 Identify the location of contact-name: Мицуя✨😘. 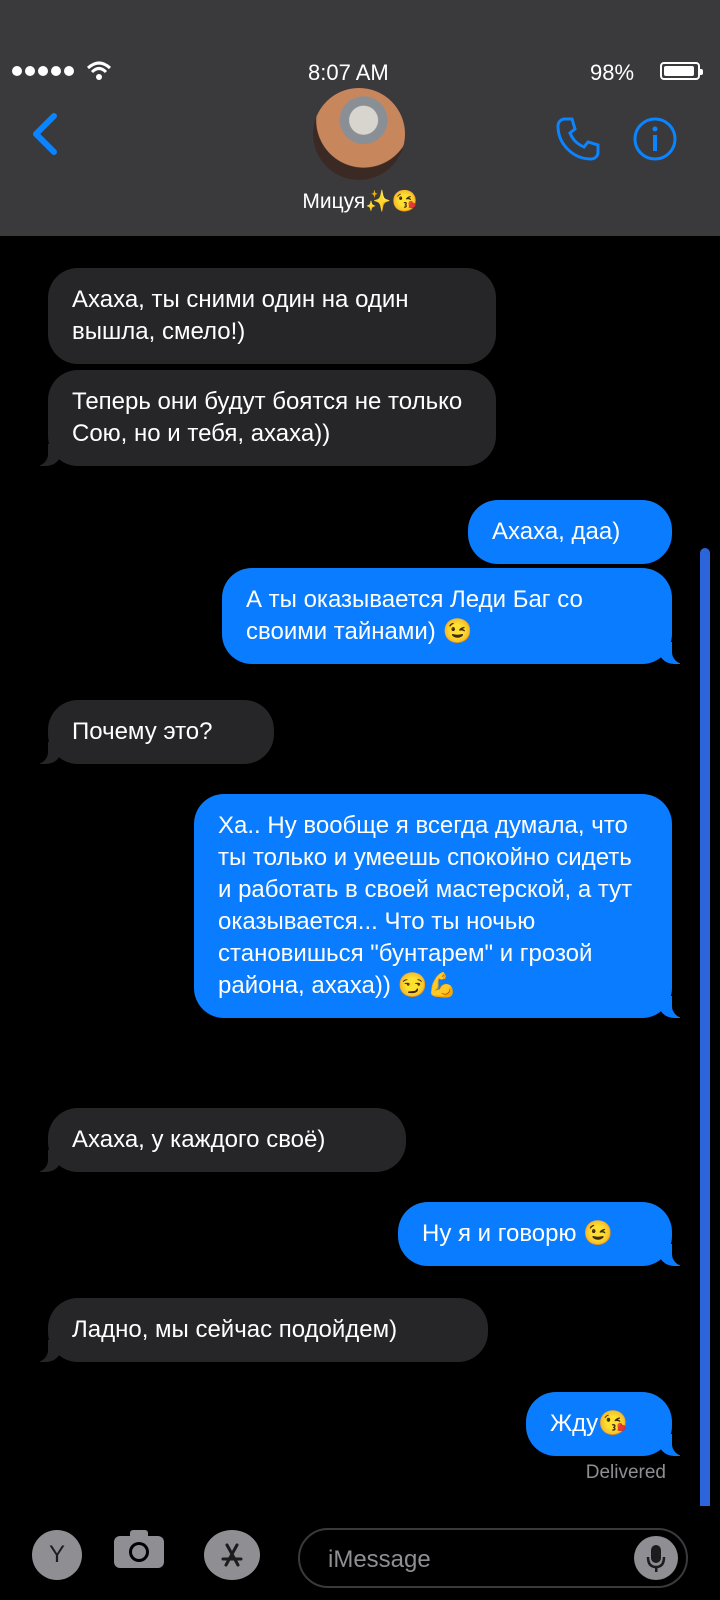
(360, 202).